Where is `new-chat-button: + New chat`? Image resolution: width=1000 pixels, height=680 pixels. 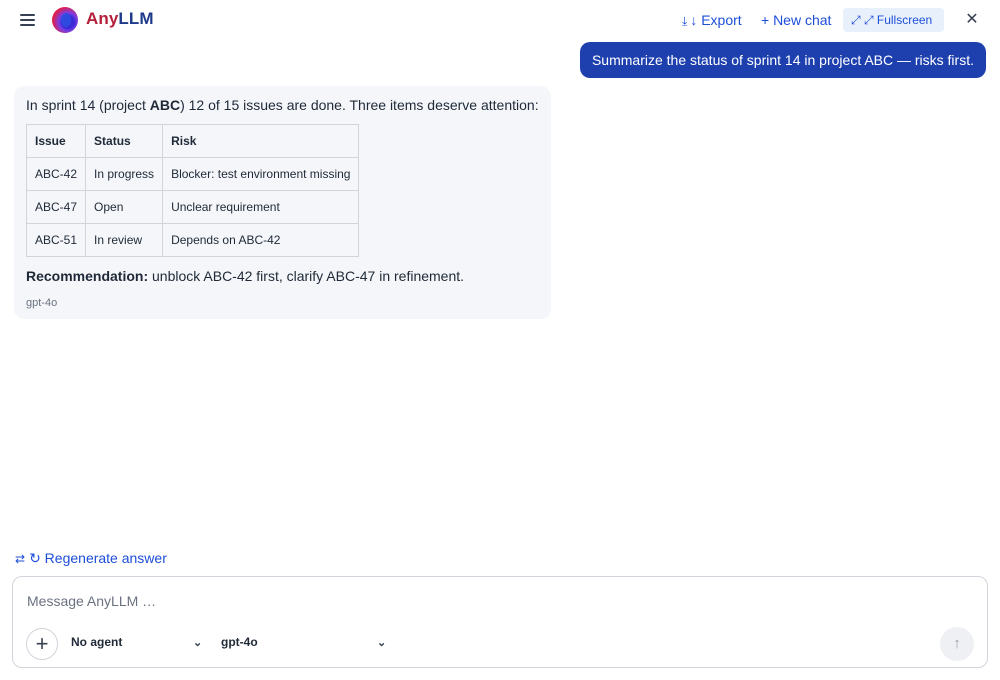
new-chat-button: + New chat is located at coordinates (796, 20).